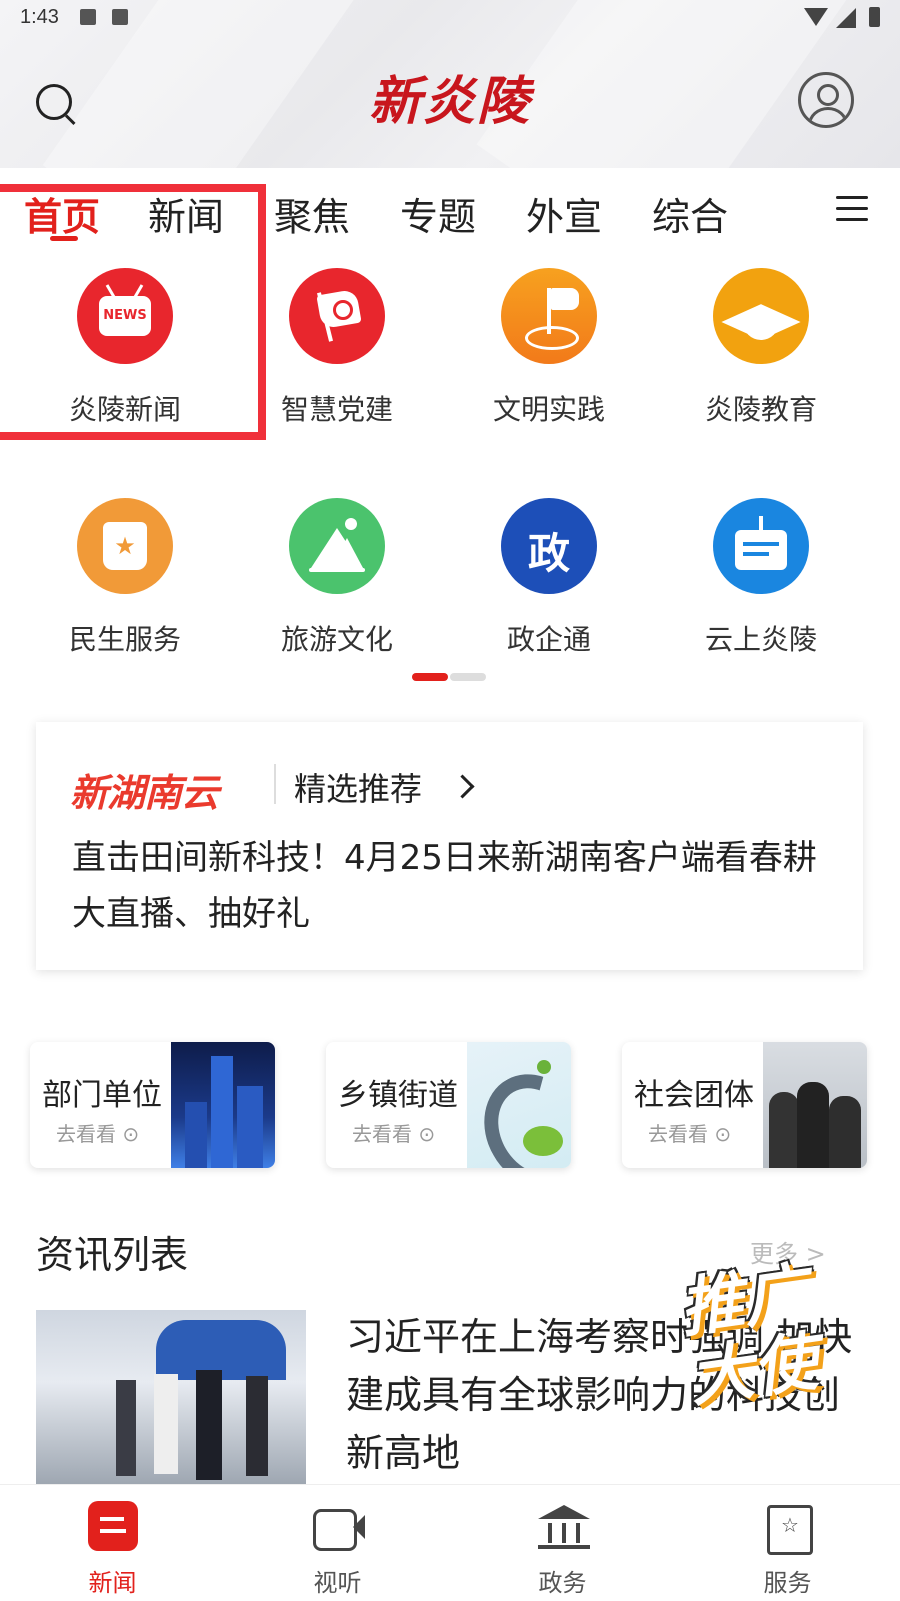 Image resolution: width=900 pixels, height=1601 pixels. I want to click on category-departments: 部门单位 去看看 ⊙, so click(152, 1105).